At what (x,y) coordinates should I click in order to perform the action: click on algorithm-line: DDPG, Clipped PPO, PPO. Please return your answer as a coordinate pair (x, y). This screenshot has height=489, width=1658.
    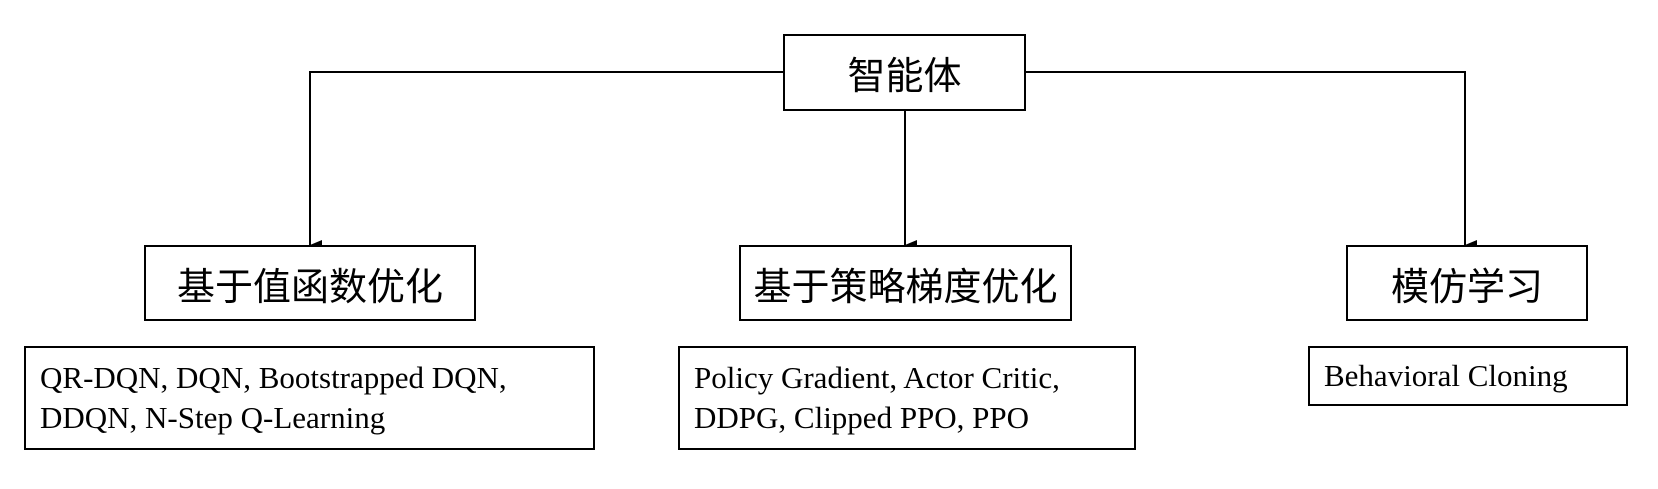
    Looking at the image, I should click on (862, 417).